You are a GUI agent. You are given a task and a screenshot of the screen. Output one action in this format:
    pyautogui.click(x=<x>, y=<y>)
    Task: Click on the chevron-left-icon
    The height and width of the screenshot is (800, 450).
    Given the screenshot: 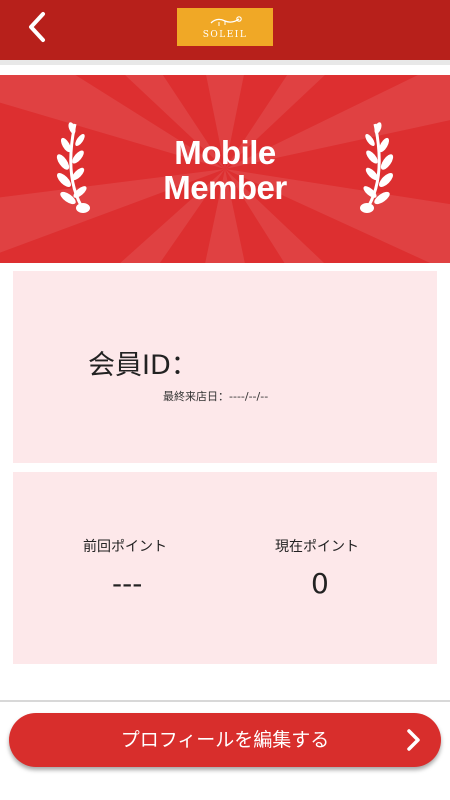 What is the action you would take?
    pyautogui.click(x=37, y=27)
    